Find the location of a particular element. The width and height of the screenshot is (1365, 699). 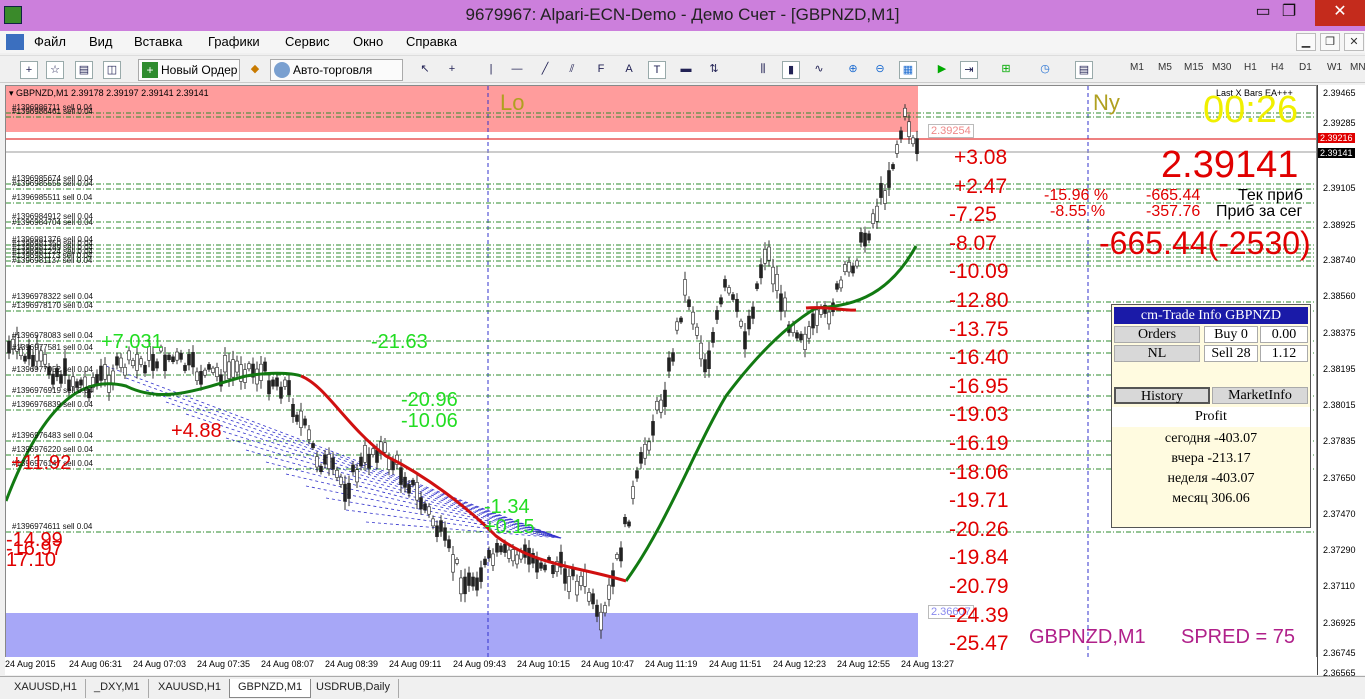

new-chart-icon: + is located at coordinates (29, 70).